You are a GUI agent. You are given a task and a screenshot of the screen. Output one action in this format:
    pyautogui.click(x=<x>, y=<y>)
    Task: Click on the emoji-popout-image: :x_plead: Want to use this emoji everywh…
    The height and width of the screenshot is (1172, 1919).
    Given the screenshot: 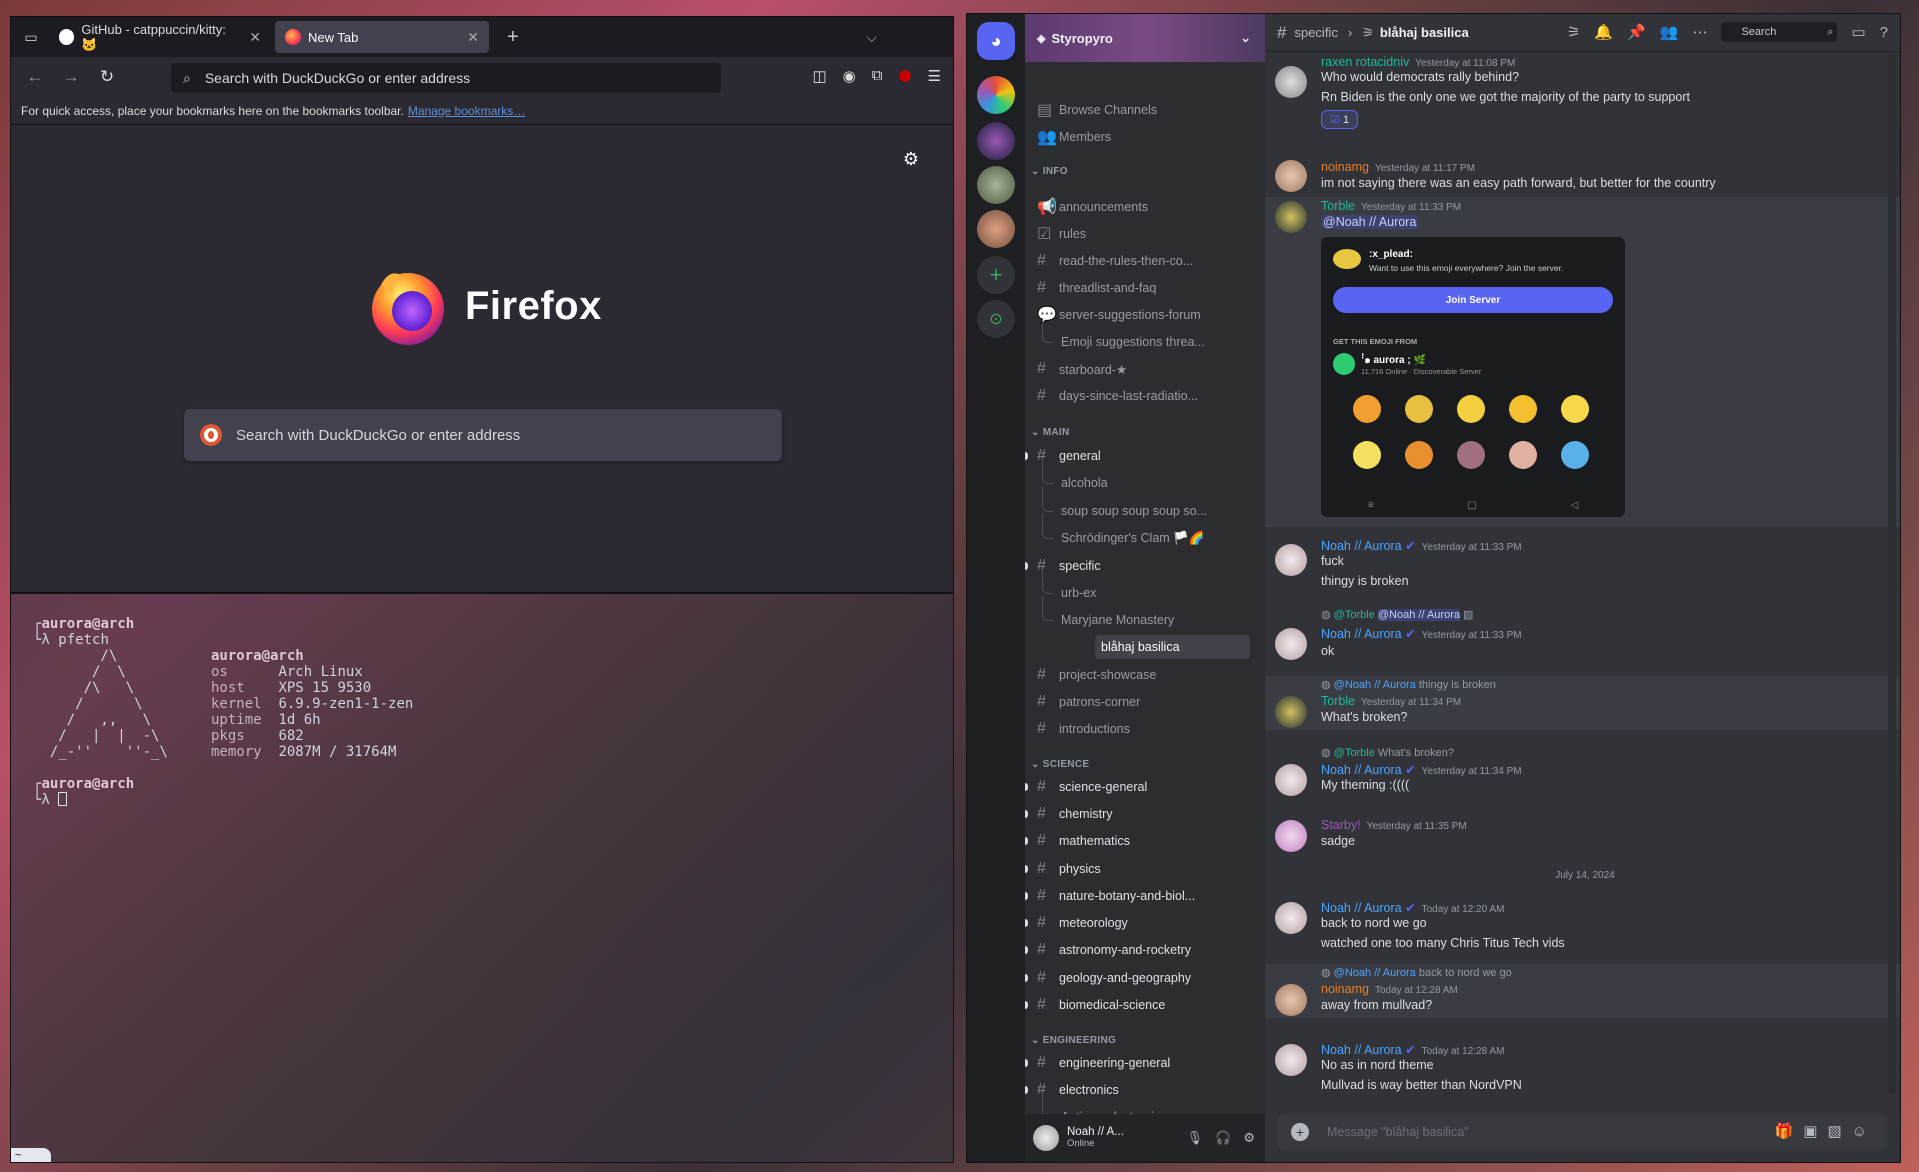 What is the action you would take?
    pyautogui.click(x=1473, y=377)
    